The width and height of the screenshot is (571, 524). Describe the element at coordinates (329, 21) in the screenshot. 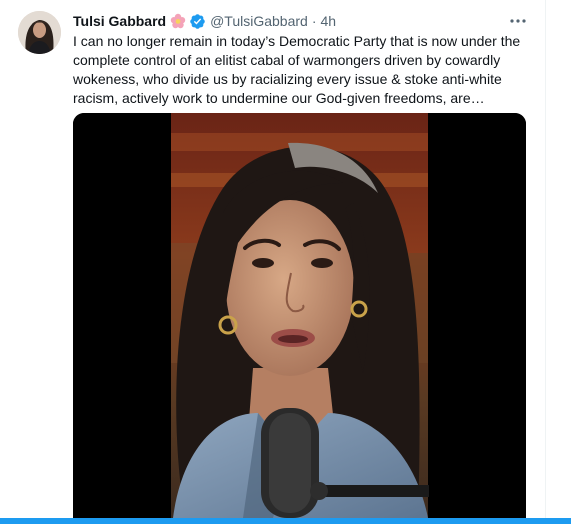

I see `timestamp: 4h` at that location.